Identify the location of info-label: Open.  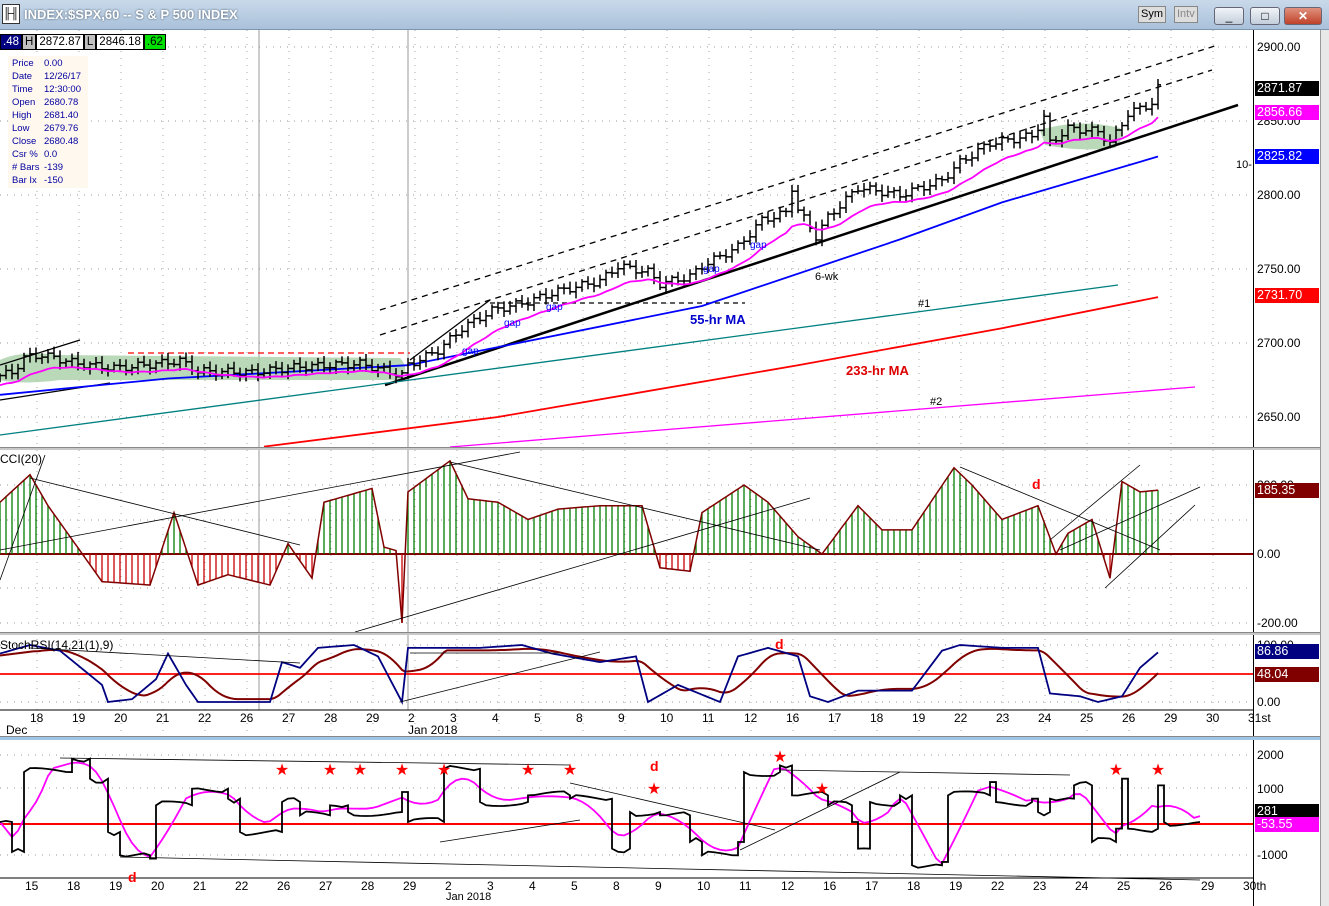
(24, 102).